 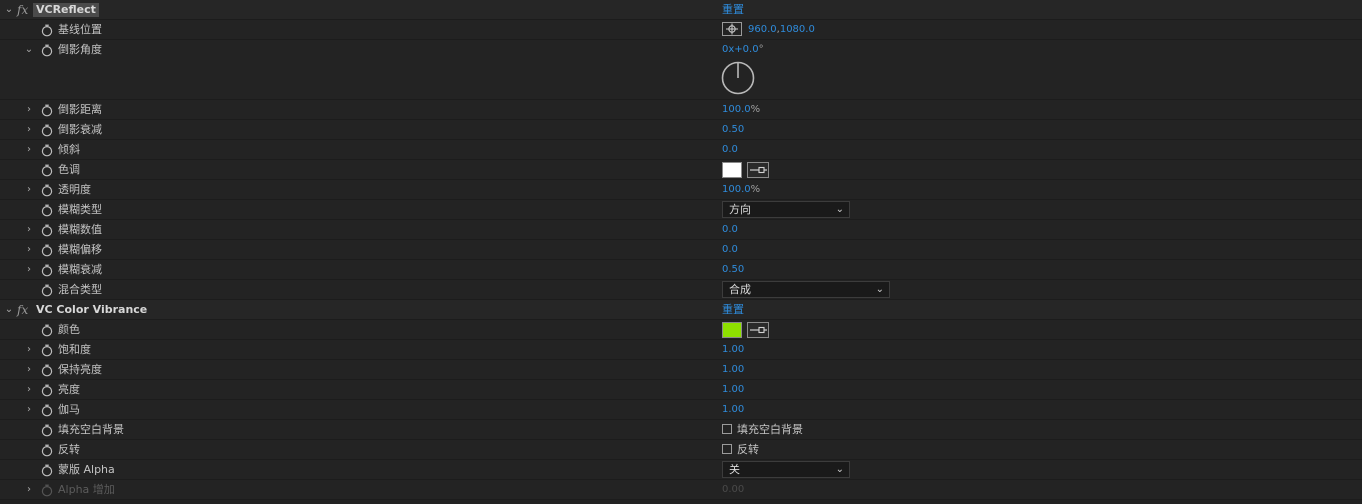 I want to click on param-label: 倒影衰减, so click(x=80, y=129).